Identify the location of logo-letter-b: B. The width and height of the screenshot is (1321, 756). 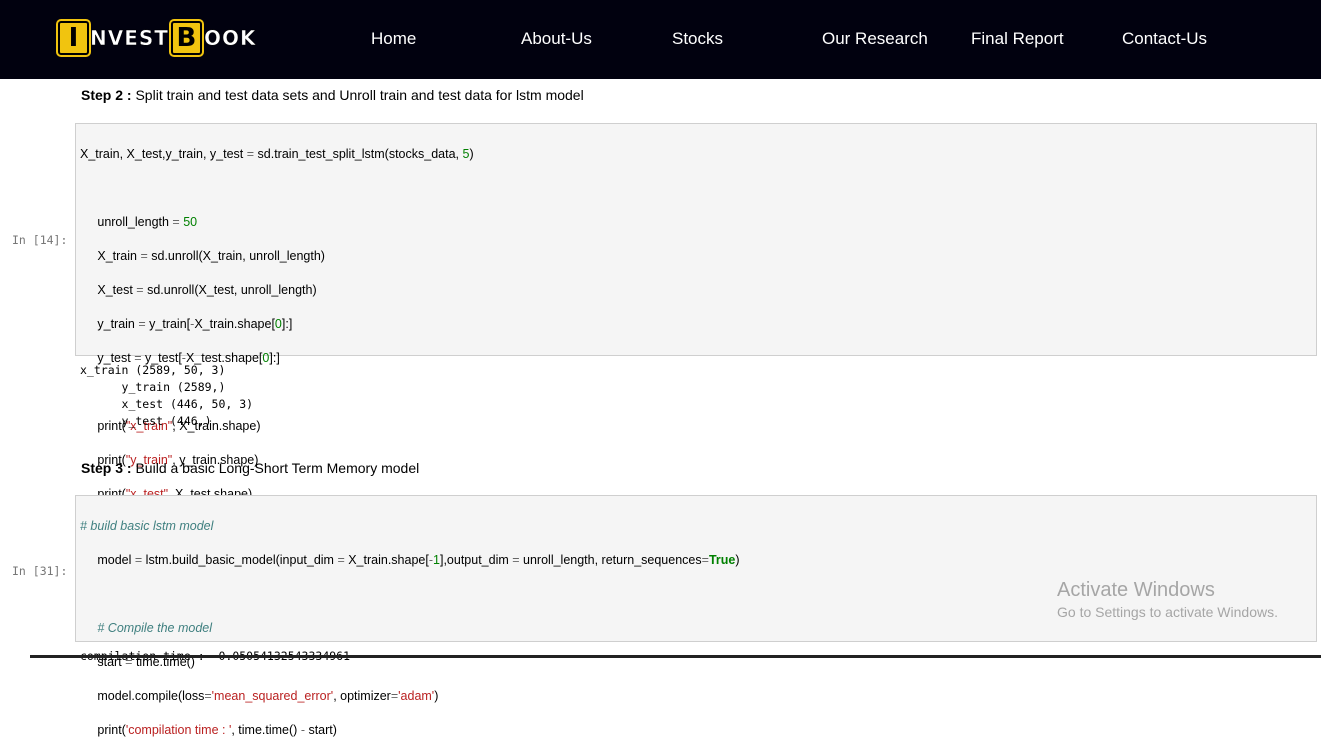
(186, 38).